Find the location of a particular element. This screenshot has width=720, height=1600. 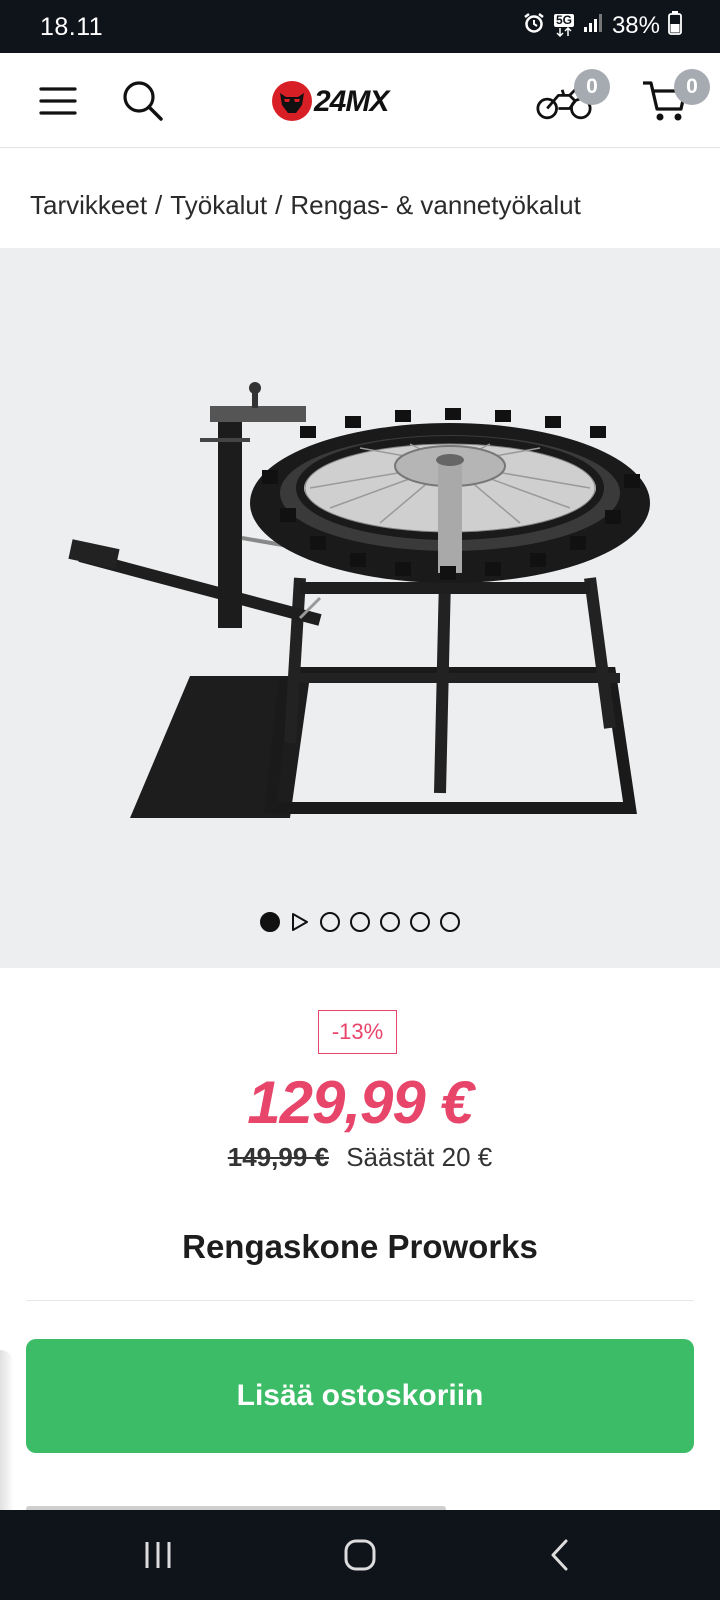

site-header: 24MX 0 0 is located at coordinates (360, 100).